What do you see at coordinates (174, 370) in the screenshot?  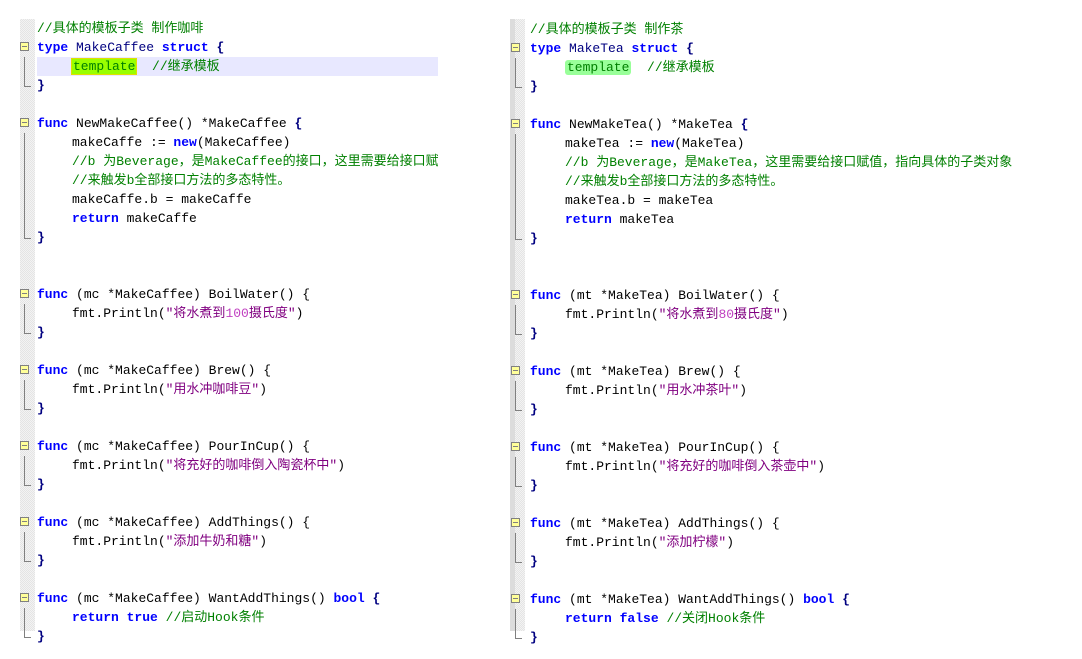 I see `func-signature: (mc *MakeCaffee) Brew() {` at bounding box center [174, 370].